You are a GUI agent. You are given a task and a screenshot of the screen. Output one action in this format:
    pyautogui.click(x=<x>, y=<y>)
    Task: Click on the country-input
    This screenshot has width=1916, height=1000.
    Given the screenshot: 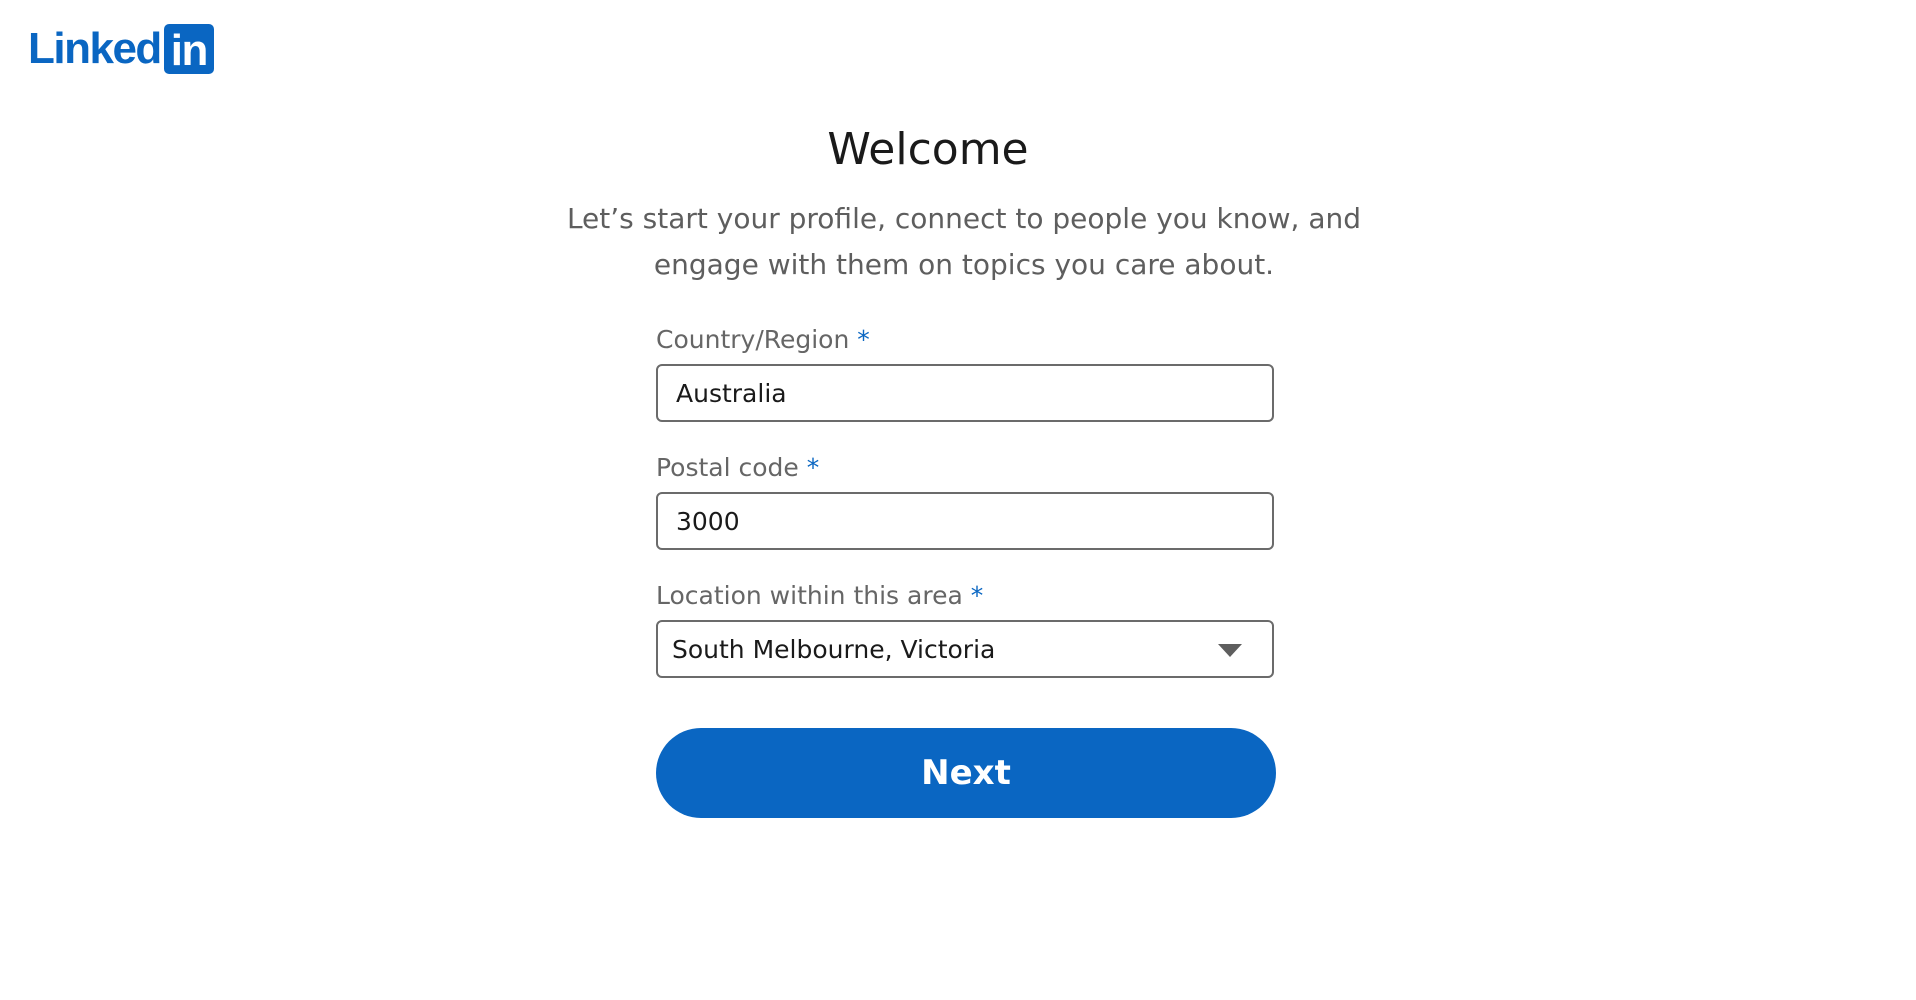 What is the action you would take?
    pyautogui.click(x=965, y=393)
    